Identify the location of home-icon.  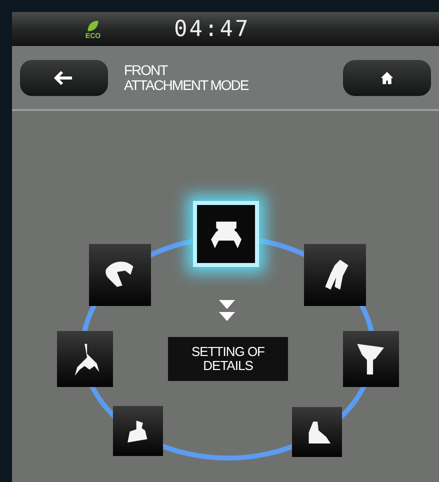
(387, 77).